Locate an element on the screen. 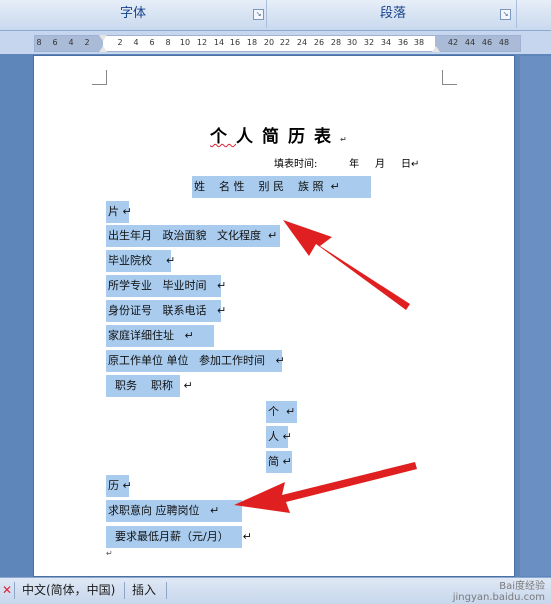  insert-mode-indicator: 插入 is located at coordinates (144, 591).